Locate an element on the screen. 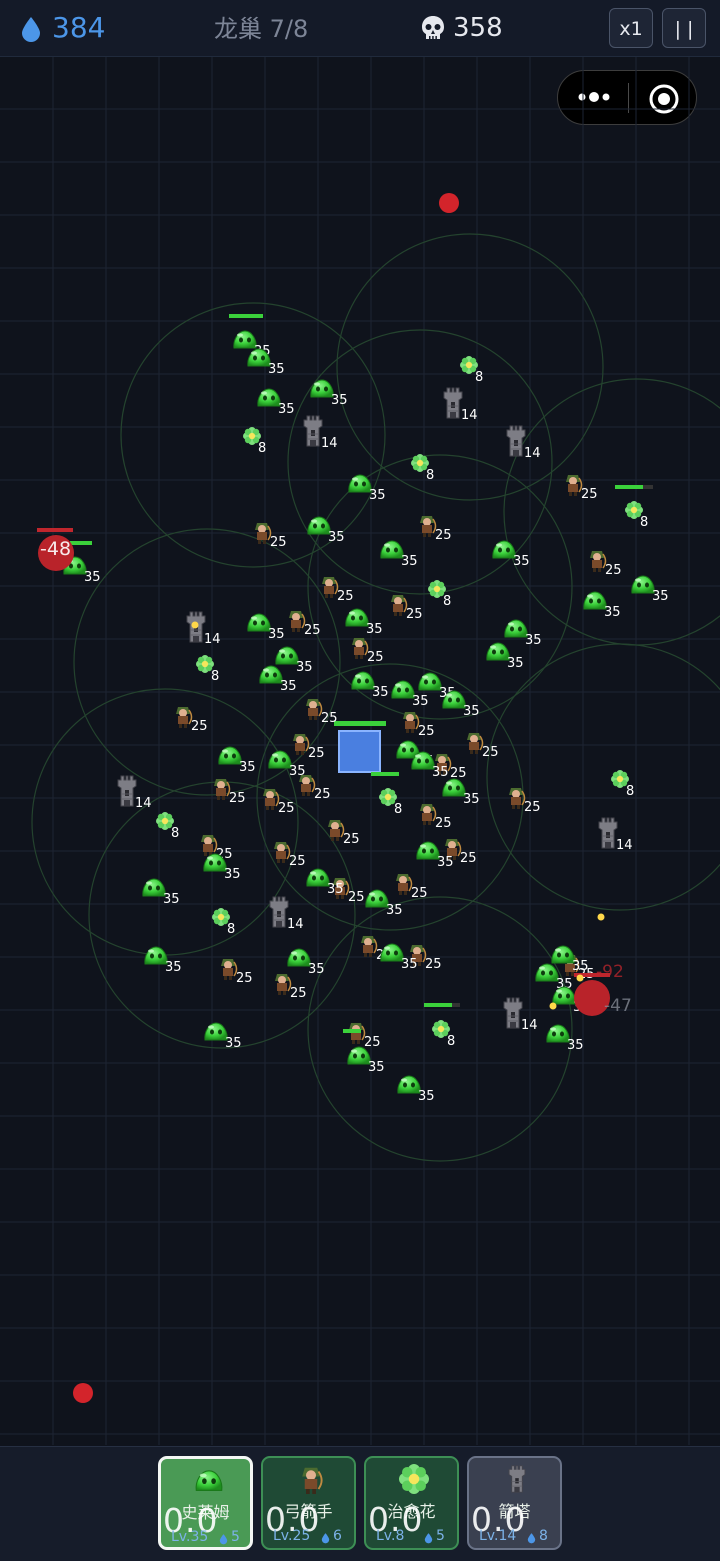 Image resolution: width=720 pixels, height=1561 pixels. pause-button: | | is located at coordinates (684, 28).